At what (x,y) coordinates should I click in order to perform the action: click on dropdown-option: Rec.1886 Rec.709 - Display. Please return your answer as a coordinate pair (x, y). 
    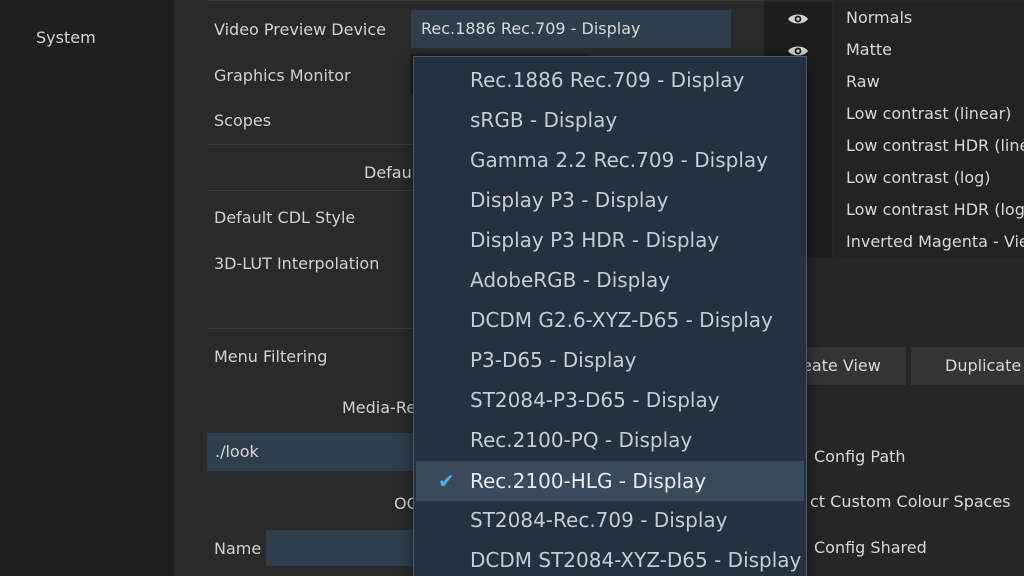
    Looking at the image, I should click on (610, 80).